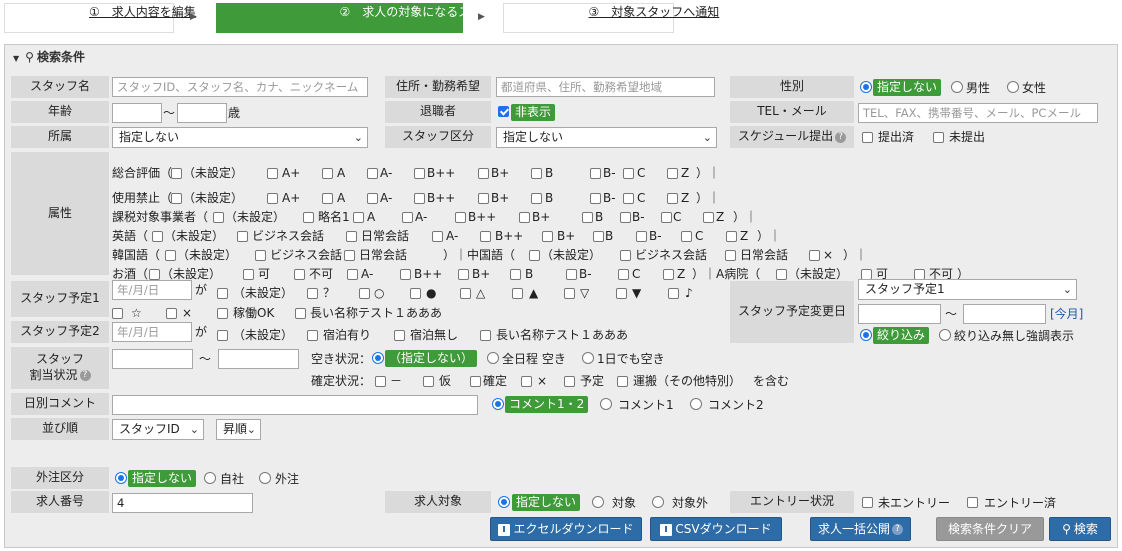  What do you see at coordinates (546, 502) in the screenshot?
I see `job-target-any-label: 指定しない` at bounding box center [546, 502].